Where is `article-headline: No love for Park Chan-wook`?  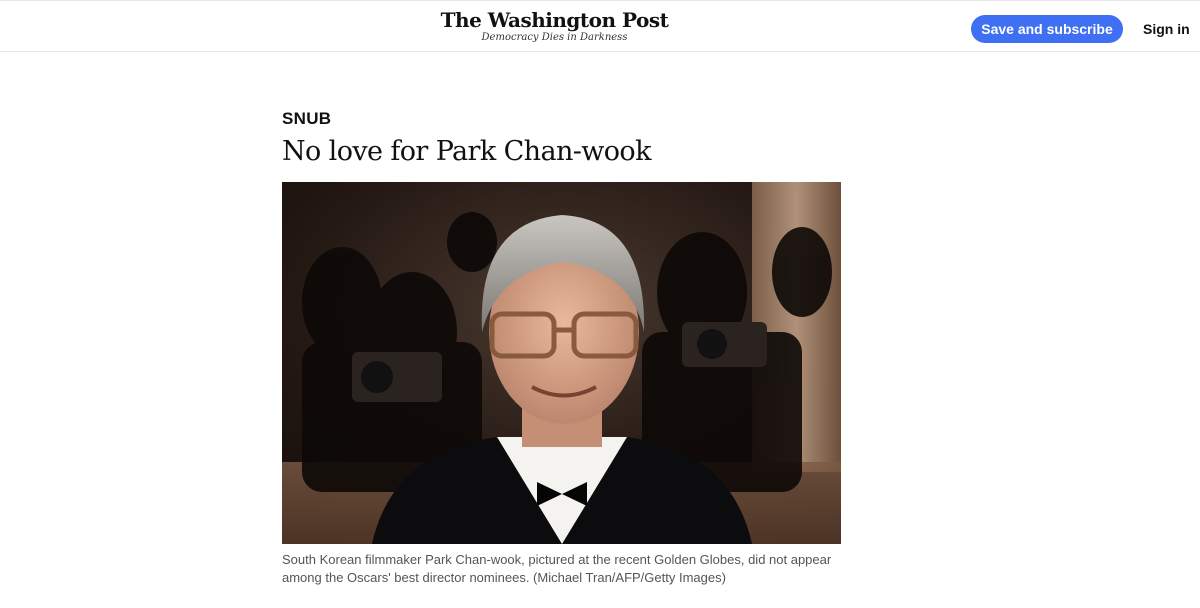 article-headline: No love for Park Chan-wook is located at coordinates (466, 151).